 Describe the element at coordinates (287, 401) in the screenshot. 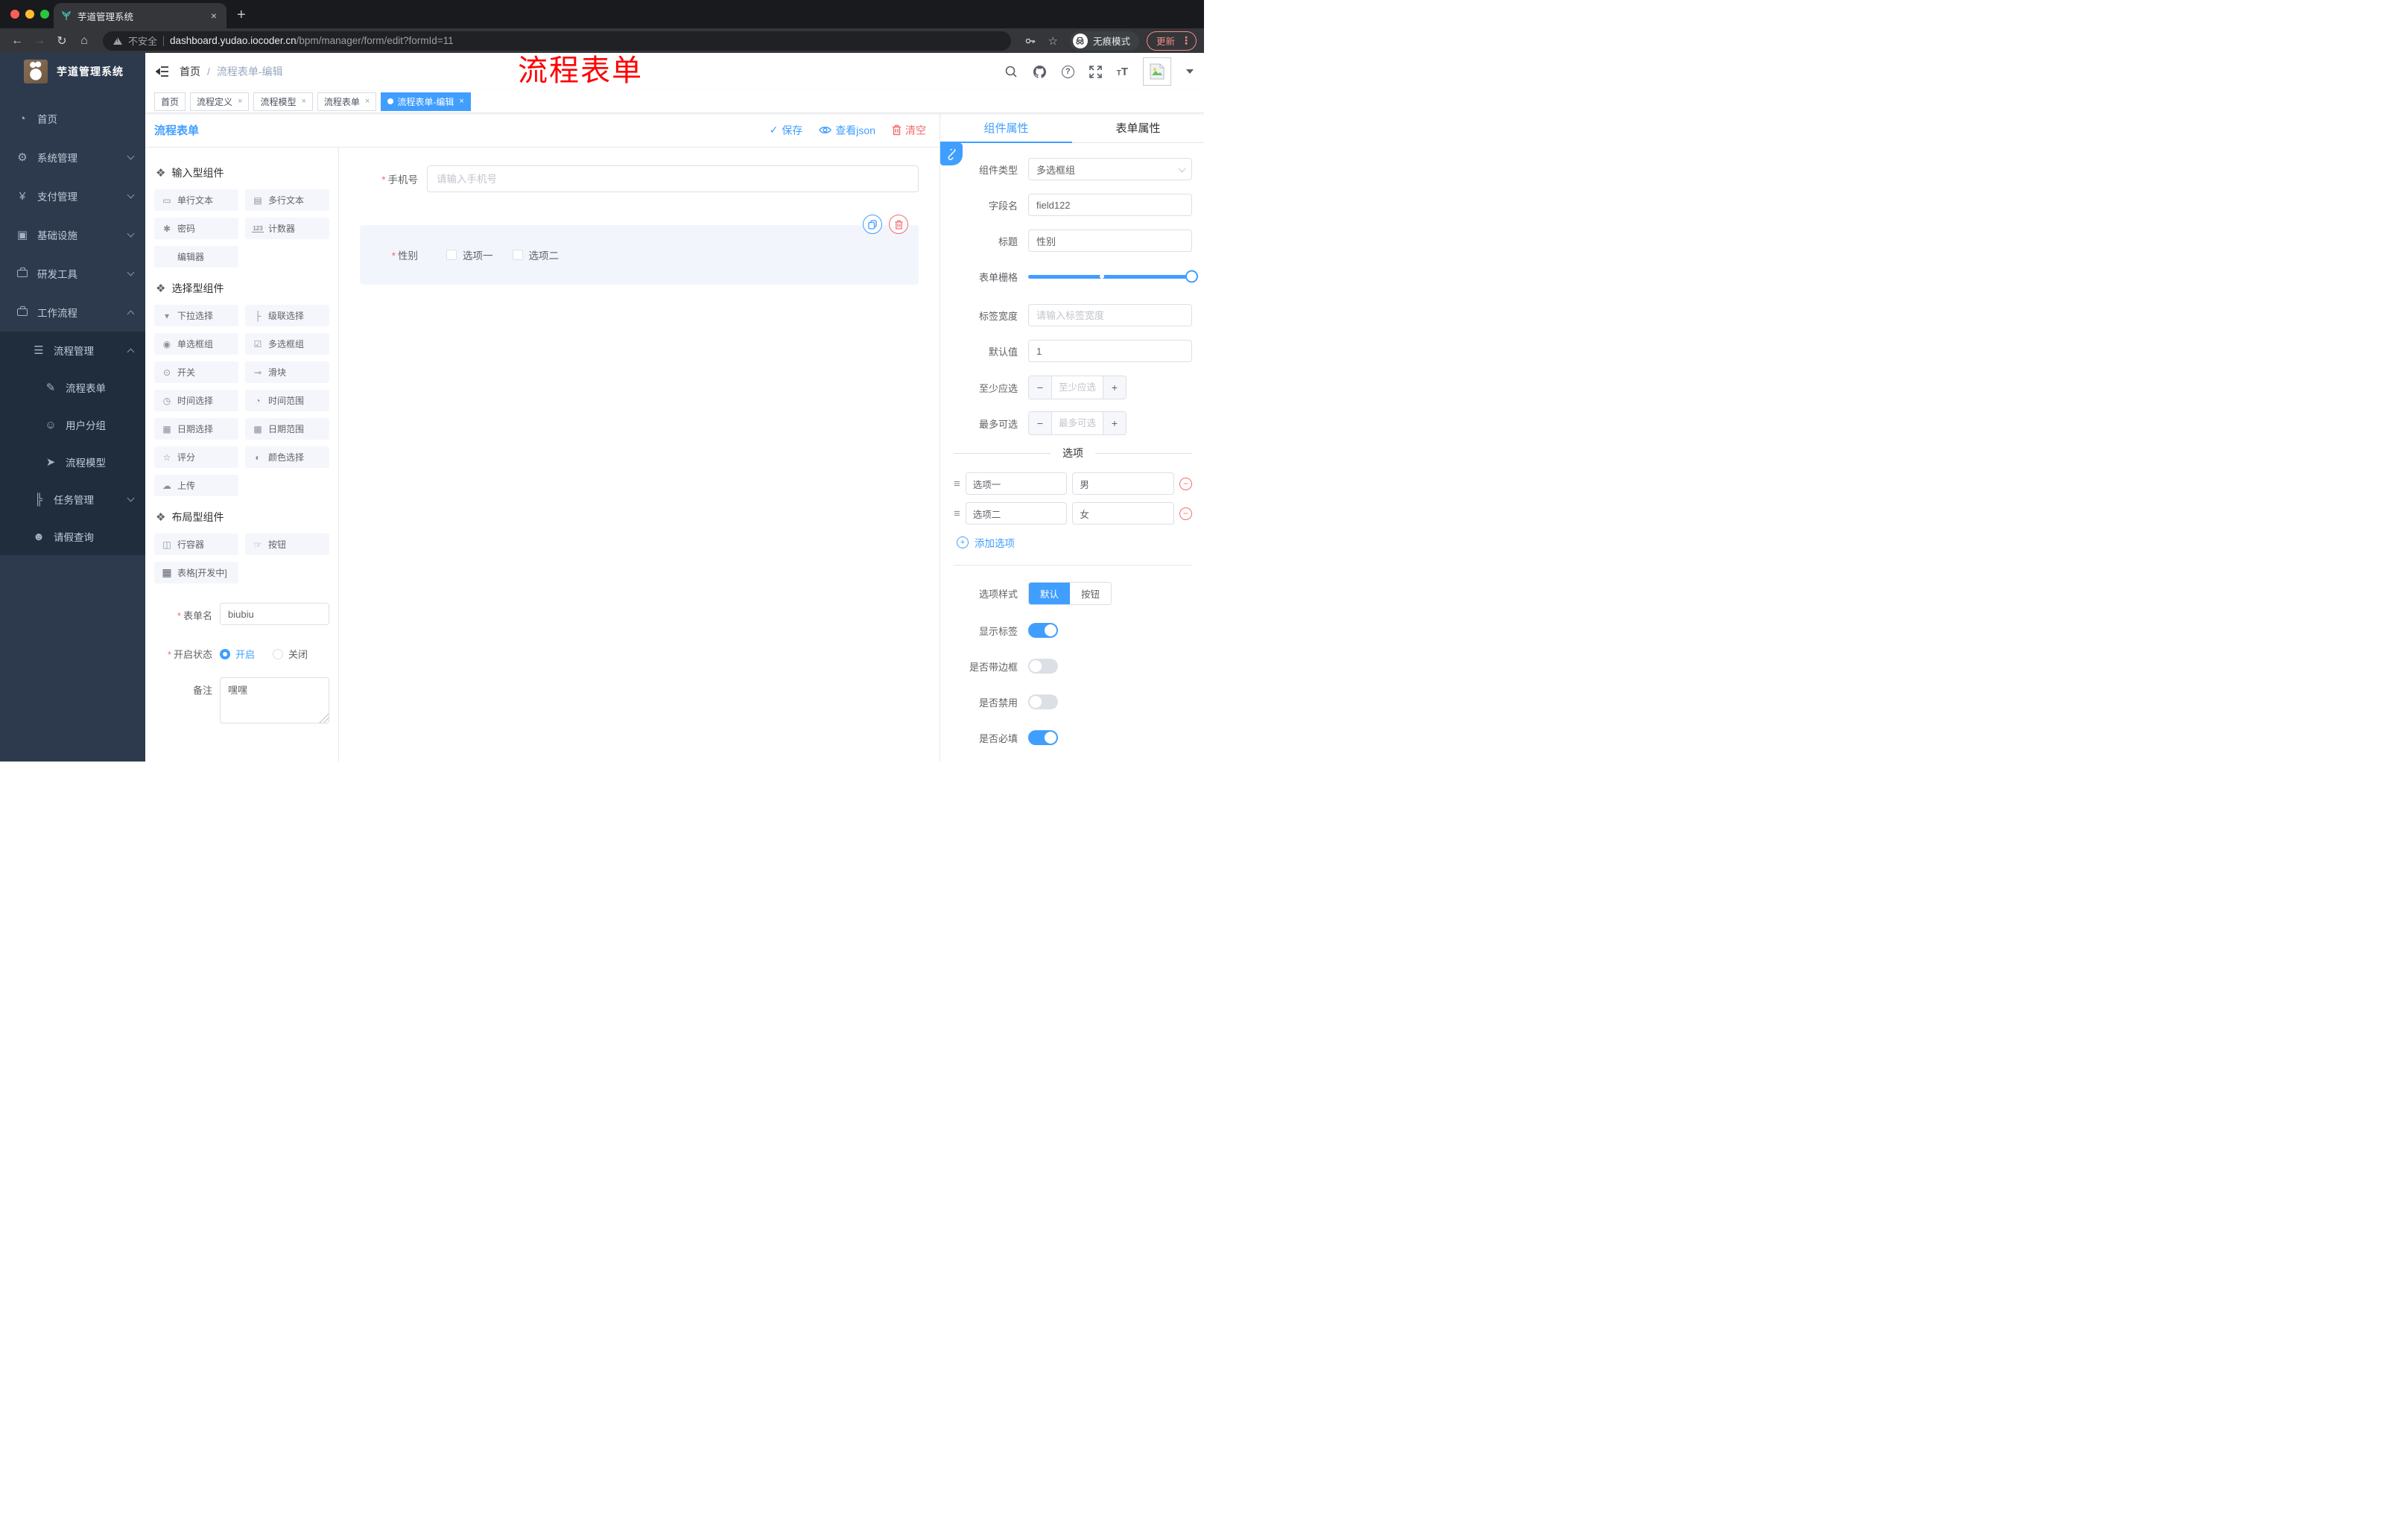

I see `component-time-range: ◔ 时间范围` at that location.